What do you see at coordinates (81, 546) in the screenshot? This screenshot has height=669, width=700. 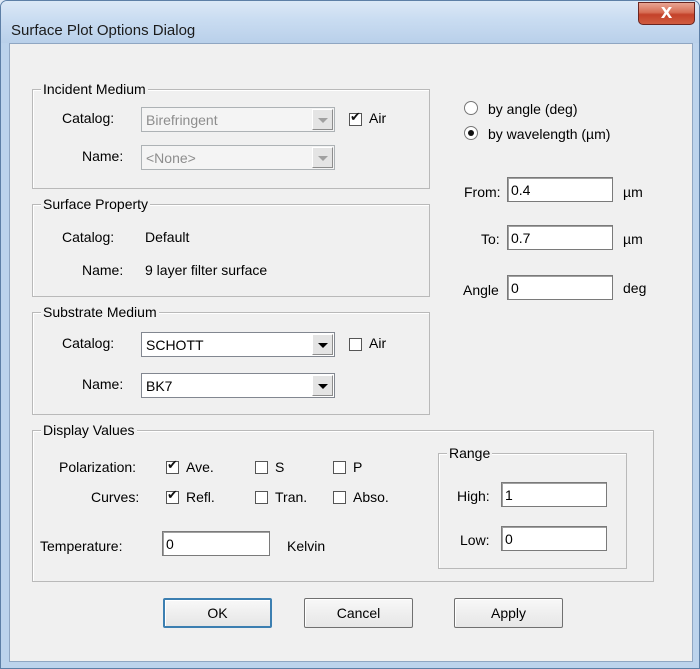 I see `temperature-label: Temperature:` at bounding box center [81, 546].